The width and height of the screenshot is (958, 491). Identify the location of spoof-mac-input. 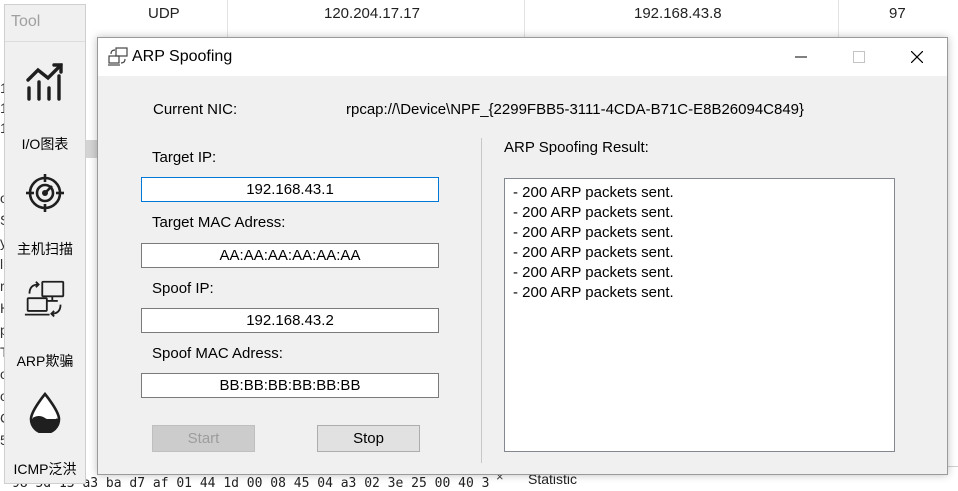
(290, 385).